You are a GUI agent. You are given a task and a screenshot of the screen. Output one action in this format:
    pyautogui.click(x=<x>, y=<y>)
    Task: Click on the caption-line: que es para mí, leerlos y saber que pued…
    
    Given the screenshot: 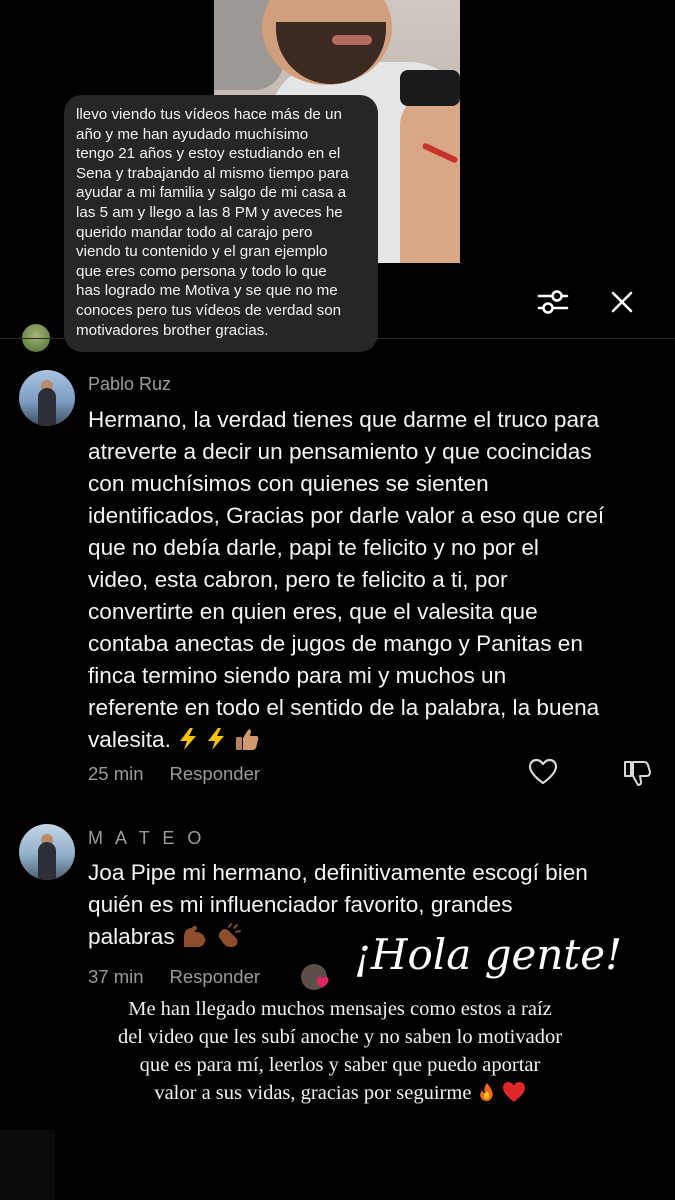 What is the action you would take?
    pyautogui.click(x=340, y=1065)
    